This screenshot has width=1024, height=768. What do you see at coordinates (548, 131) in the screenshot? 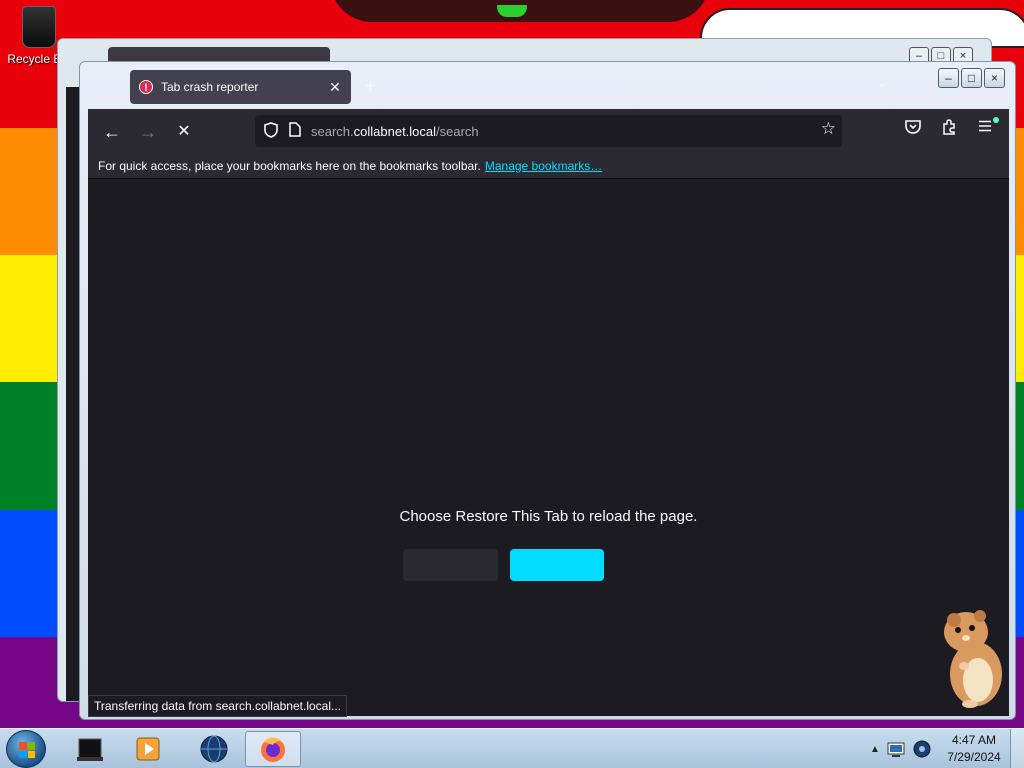
I see `url-bar: search.collabnet.local/search ☆` at bounding box center [548, 131].